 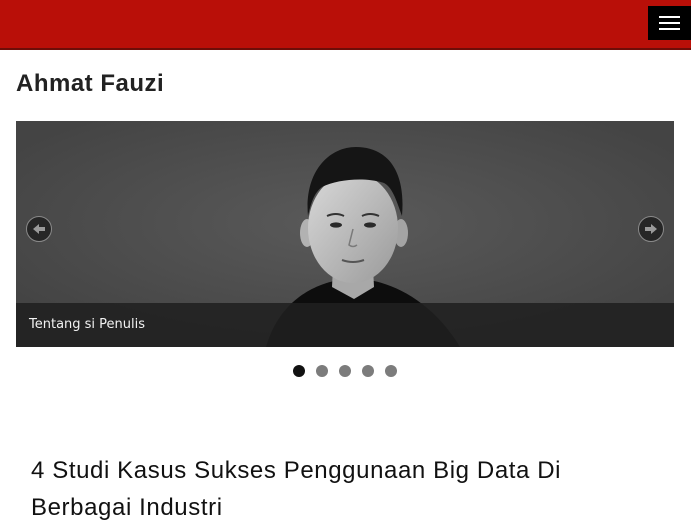 What do you see at coordinates (90, 84) in the screenshot?
I see `site-title: Ahmat Fauzi` at bounding box center [90, 84].